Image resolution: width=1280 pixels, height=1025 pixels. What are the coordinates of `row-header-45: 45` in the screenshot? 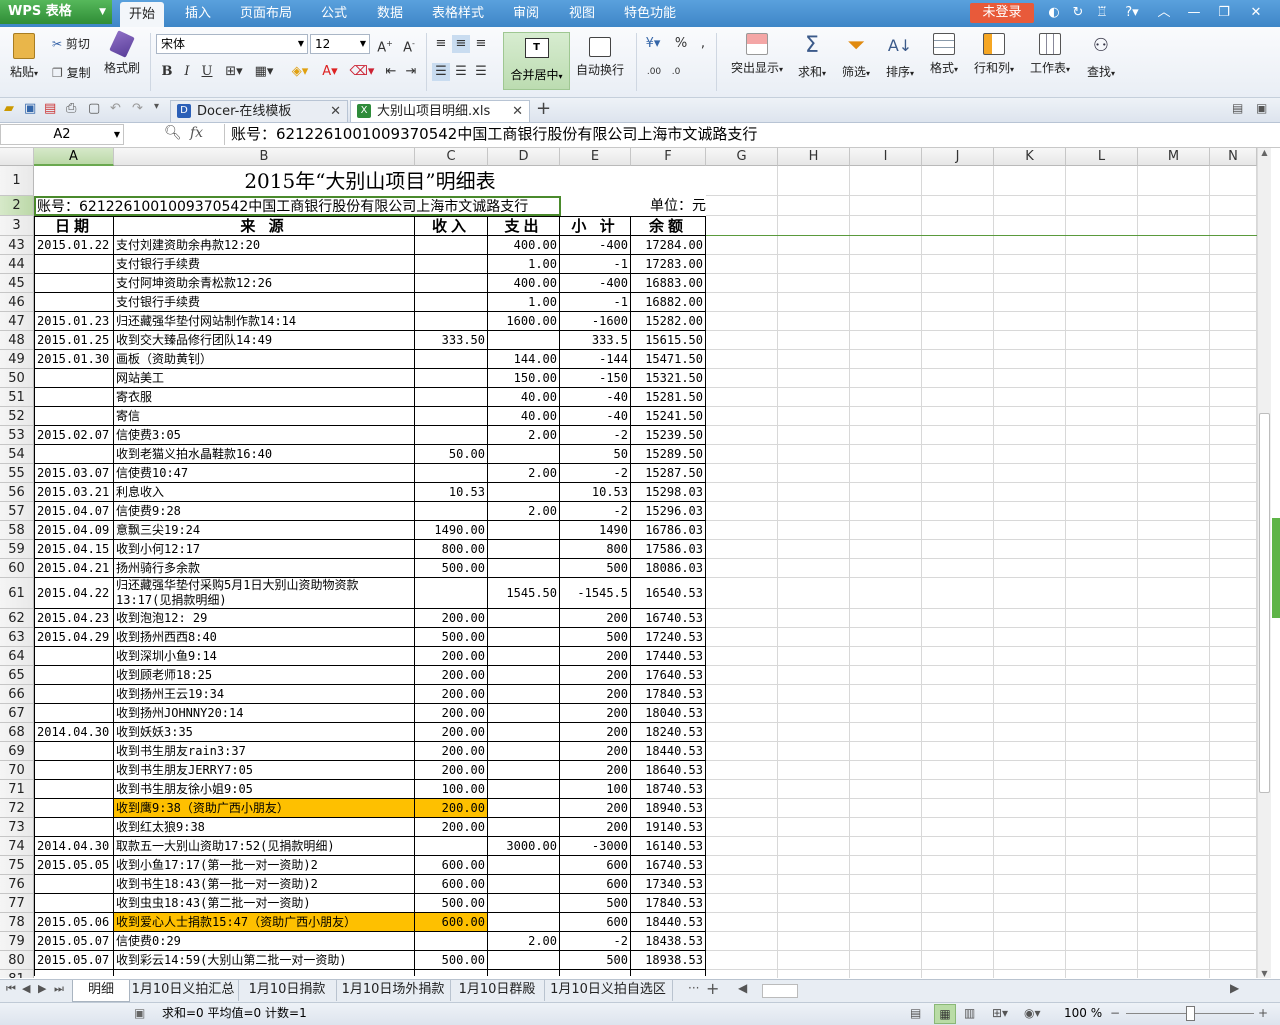 It's located at (17, 283).